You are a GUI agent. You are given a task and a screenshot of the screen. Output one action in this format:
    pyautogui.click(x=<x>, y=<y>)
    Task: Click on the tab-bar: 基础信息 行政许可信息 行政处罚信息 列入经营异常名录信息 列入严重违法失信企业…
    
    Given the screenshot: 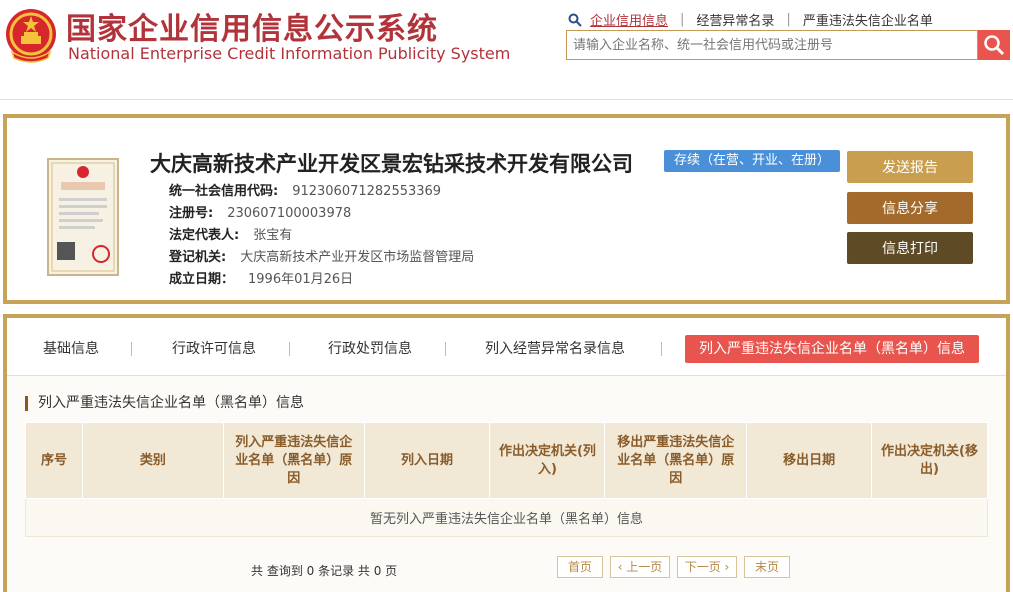 What is the action you would take?
    pyautogui.click(x=506, y=347)
    